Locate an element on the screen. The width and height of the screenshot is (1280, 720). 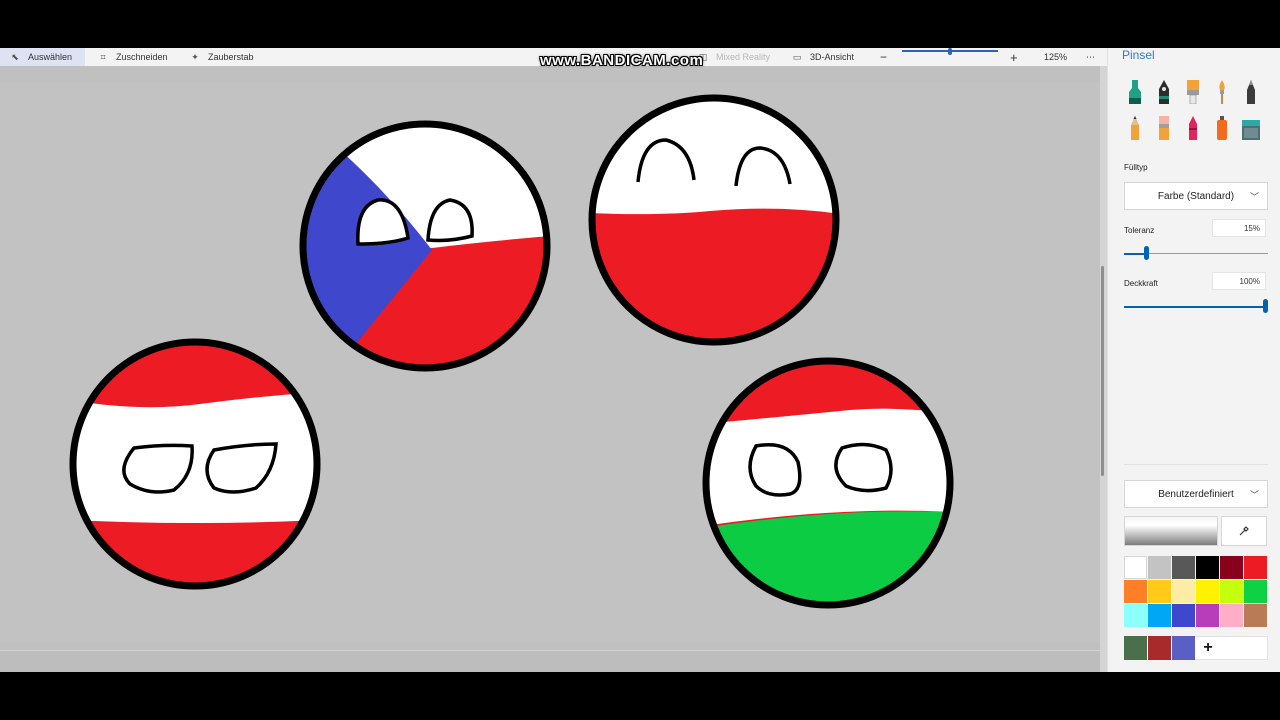
fill-bucket-icon is located at coordinates (1251, 130).